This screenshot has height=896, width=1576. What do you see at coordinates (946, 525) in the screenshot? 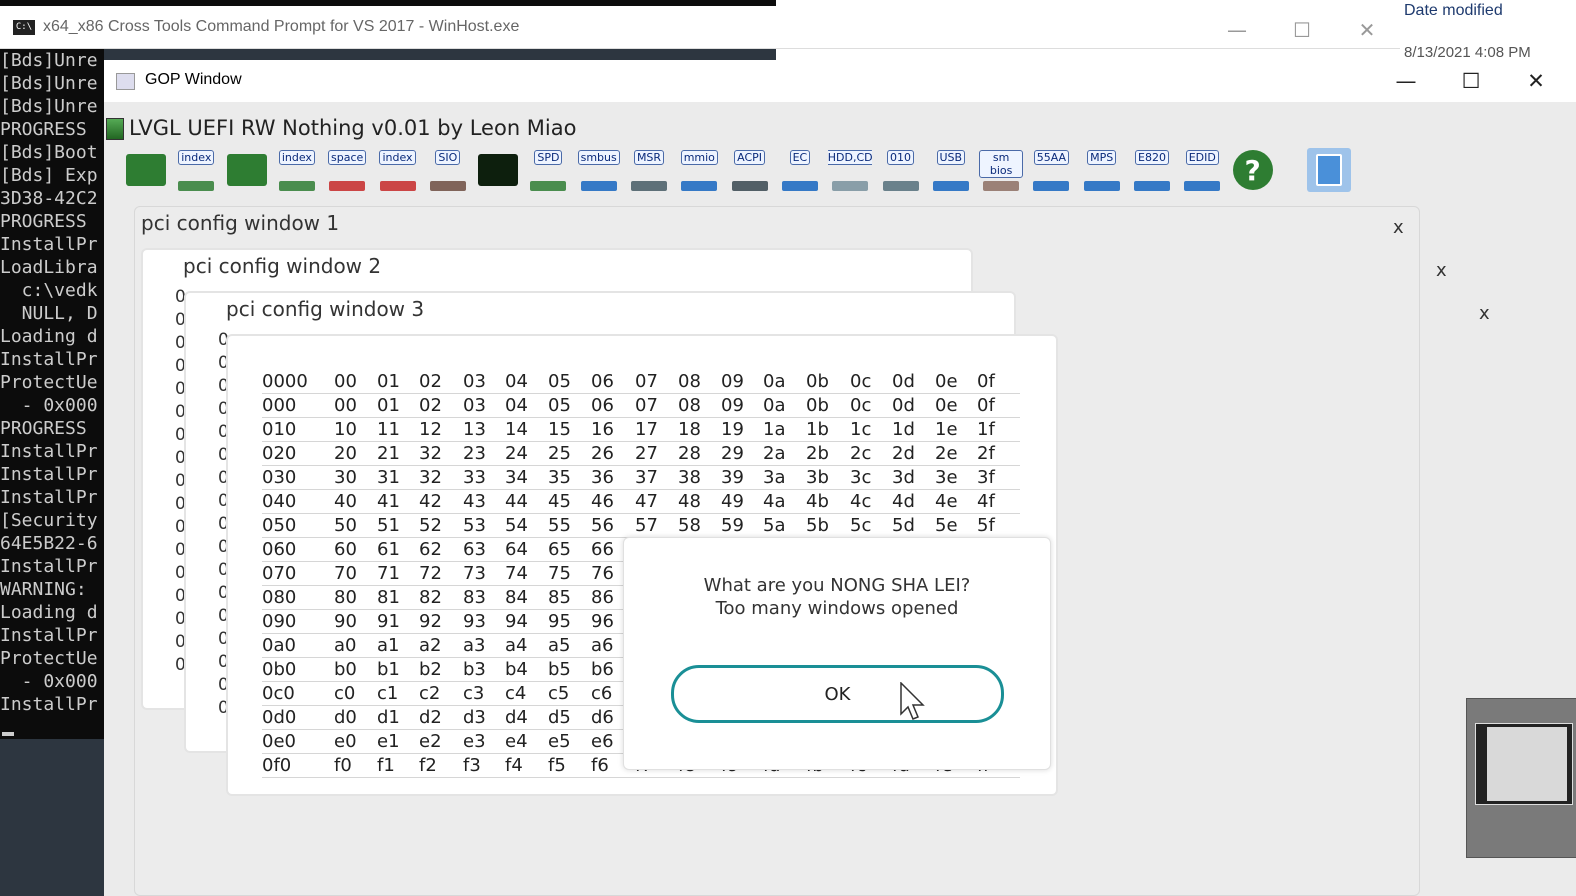
I see `hex-cell: 5e` at bounding box center [946, 525].